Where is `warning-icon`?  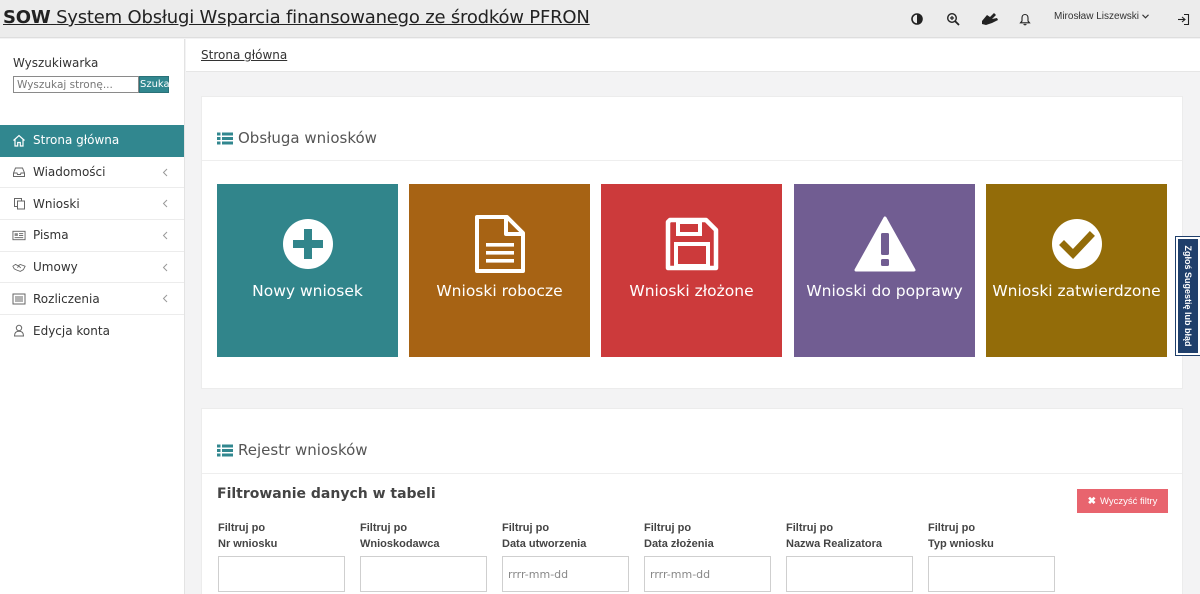 warning-icon is located at coordinates (884, 244).